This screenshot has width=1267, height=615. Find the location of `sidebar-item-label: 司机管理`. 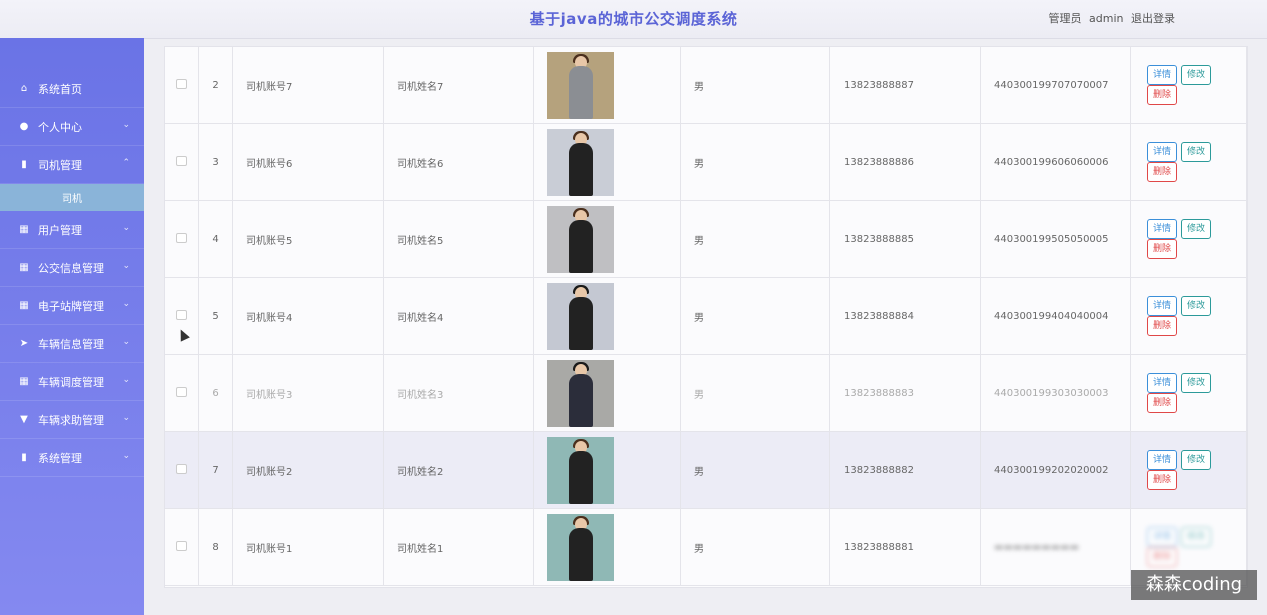

sidebar-item-label: 司机管理 is located at coordinates (60, 165).